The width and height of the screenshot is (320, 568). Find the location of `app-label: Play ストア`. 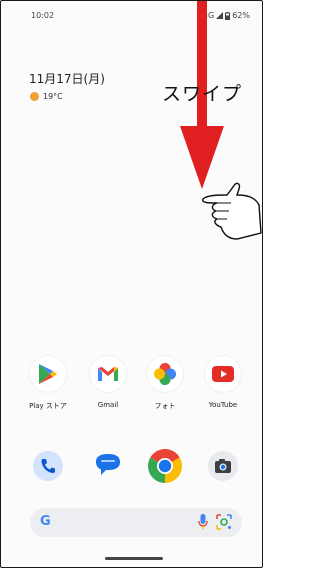

app-label: Play ストア is located at coordinates (48, 406).